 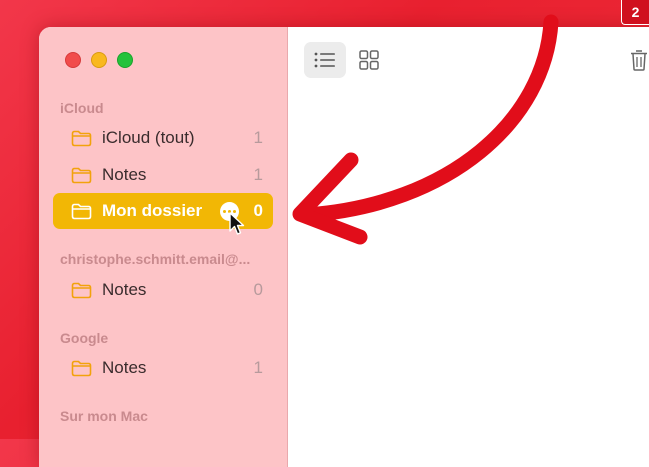 What do you see at coordinates (635, 12) in the screenshot?
I see `step-badge: 2` at bounding box center [635, 12].